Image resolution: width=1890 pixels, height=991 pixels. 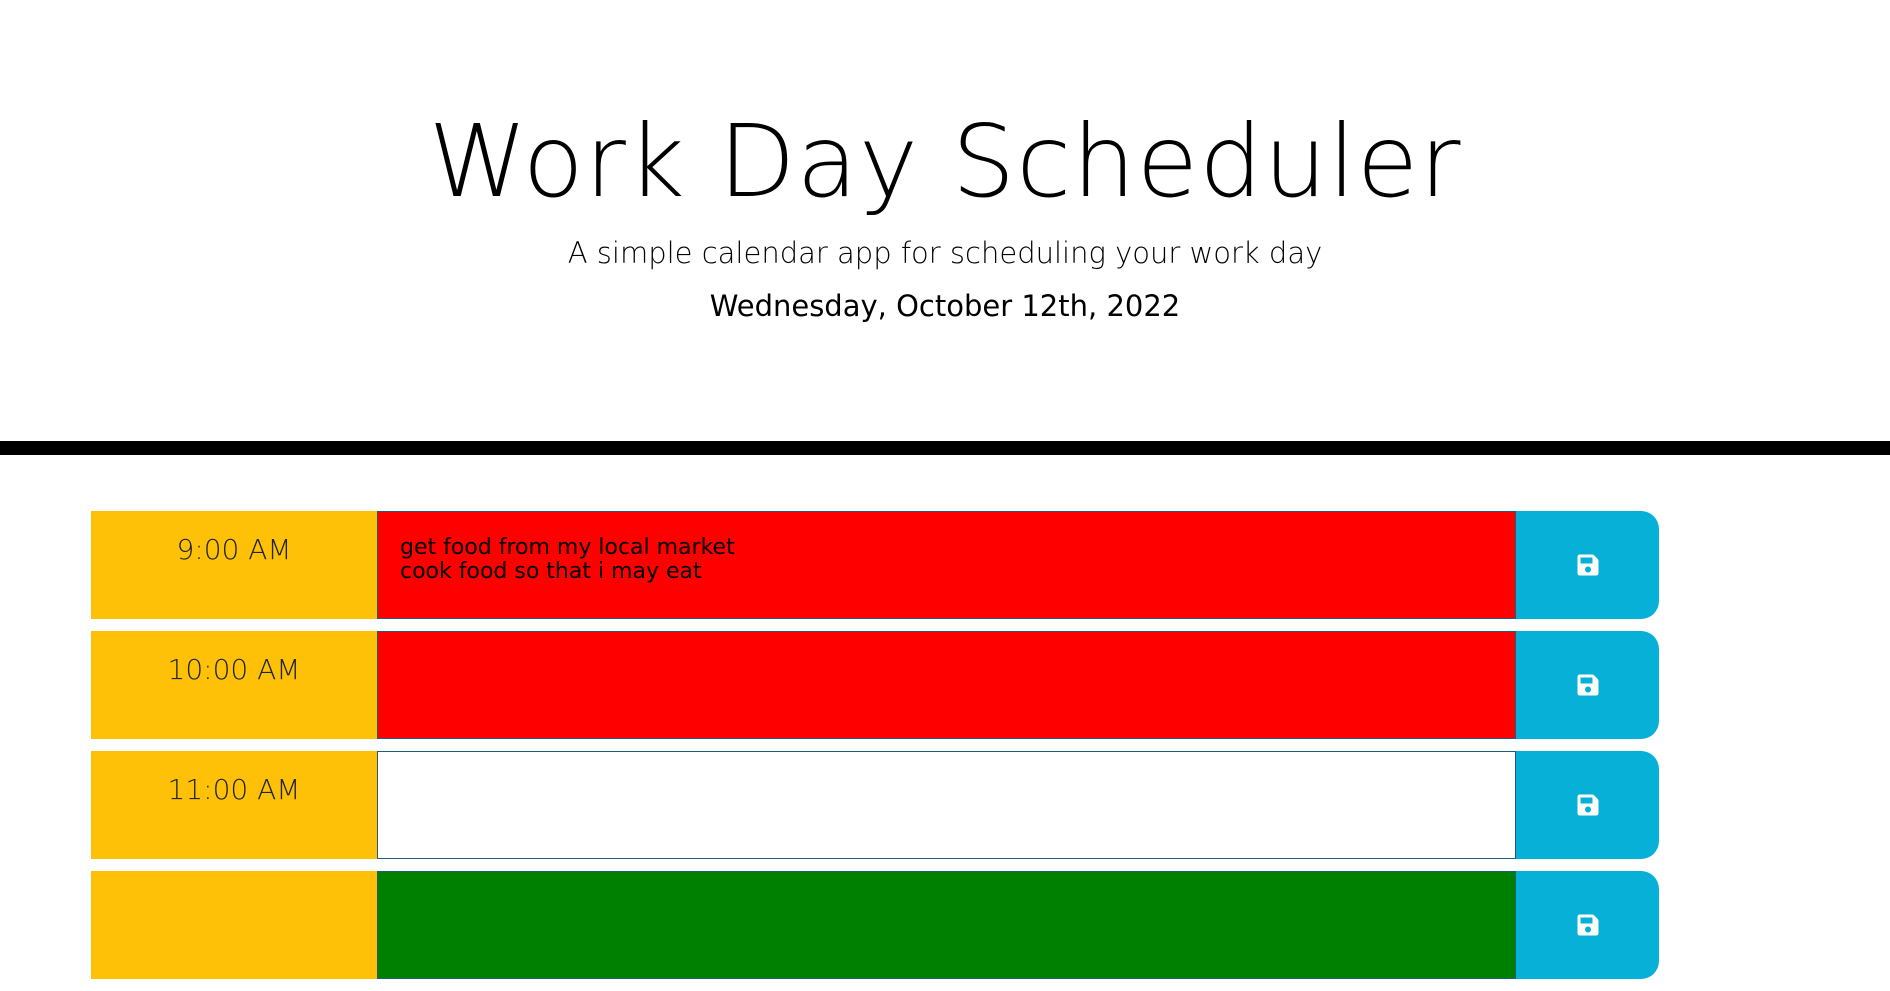 I want to click on time-block, so click(x=875, y=925).